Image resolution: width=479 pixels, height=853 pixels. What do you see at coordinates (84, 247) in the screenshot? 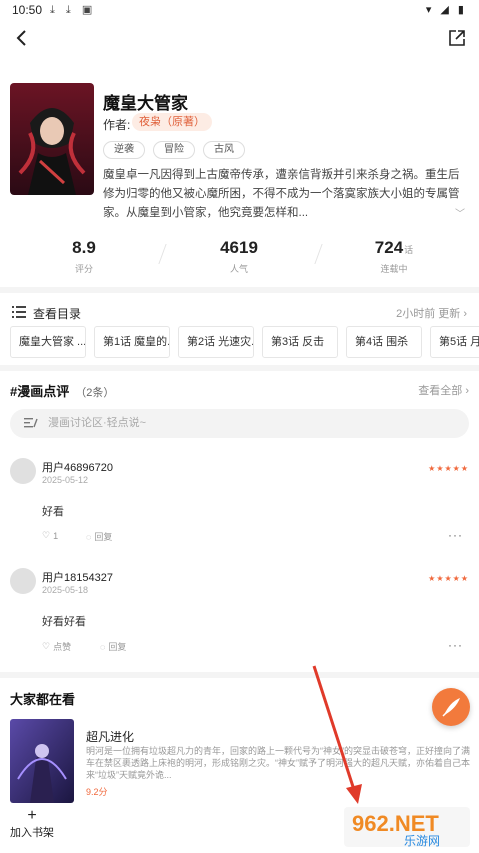
I see `stat-value: 8.9` at bounding box center [84, 247].